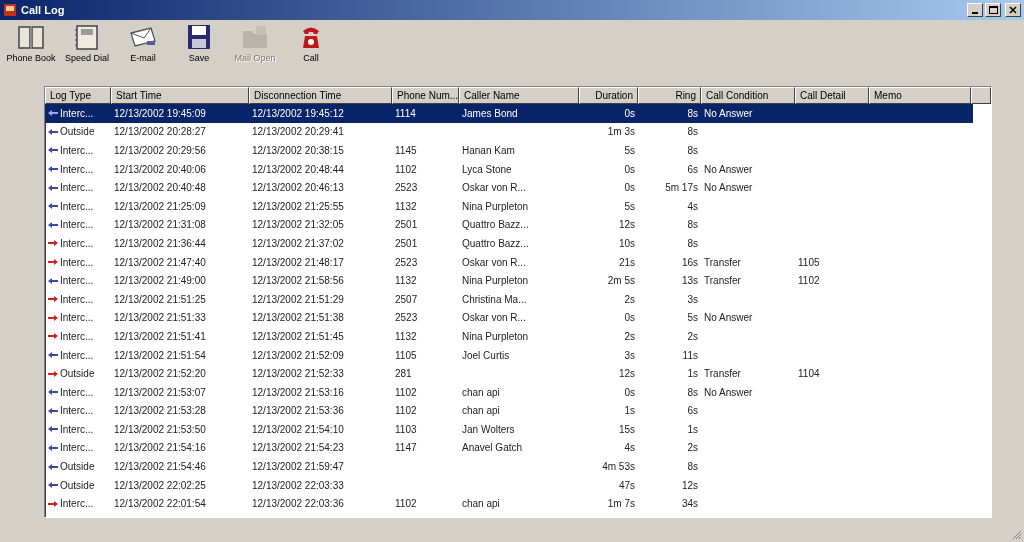 The image size is (1024, 542). Describe the element at coordinates (832, 95) in the screenshot. I see `column-header: Call Detail` at that location.